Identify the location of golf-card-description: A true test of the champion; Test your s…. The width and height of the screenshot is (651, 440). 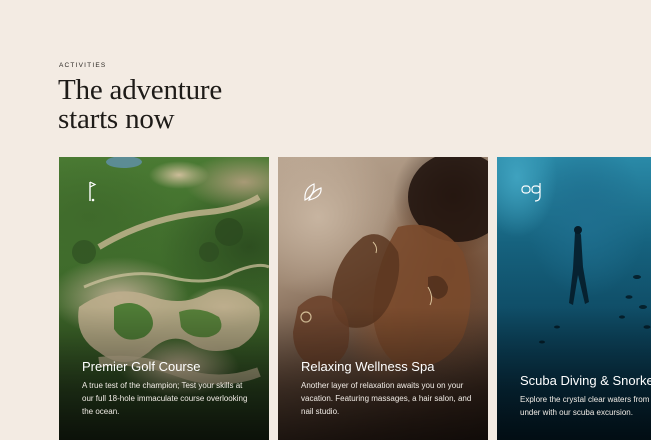
(165, 398).